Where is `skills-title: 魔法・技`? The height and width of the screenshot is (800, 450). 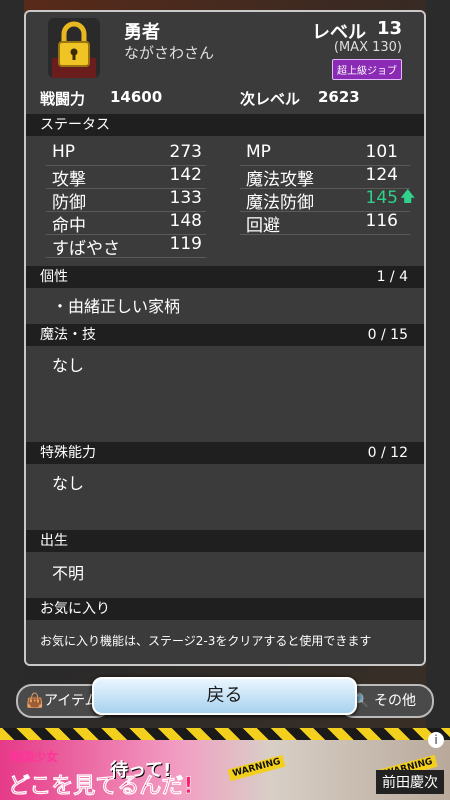 skills-title: 魔法・技 is located at coordinates (68, 335).